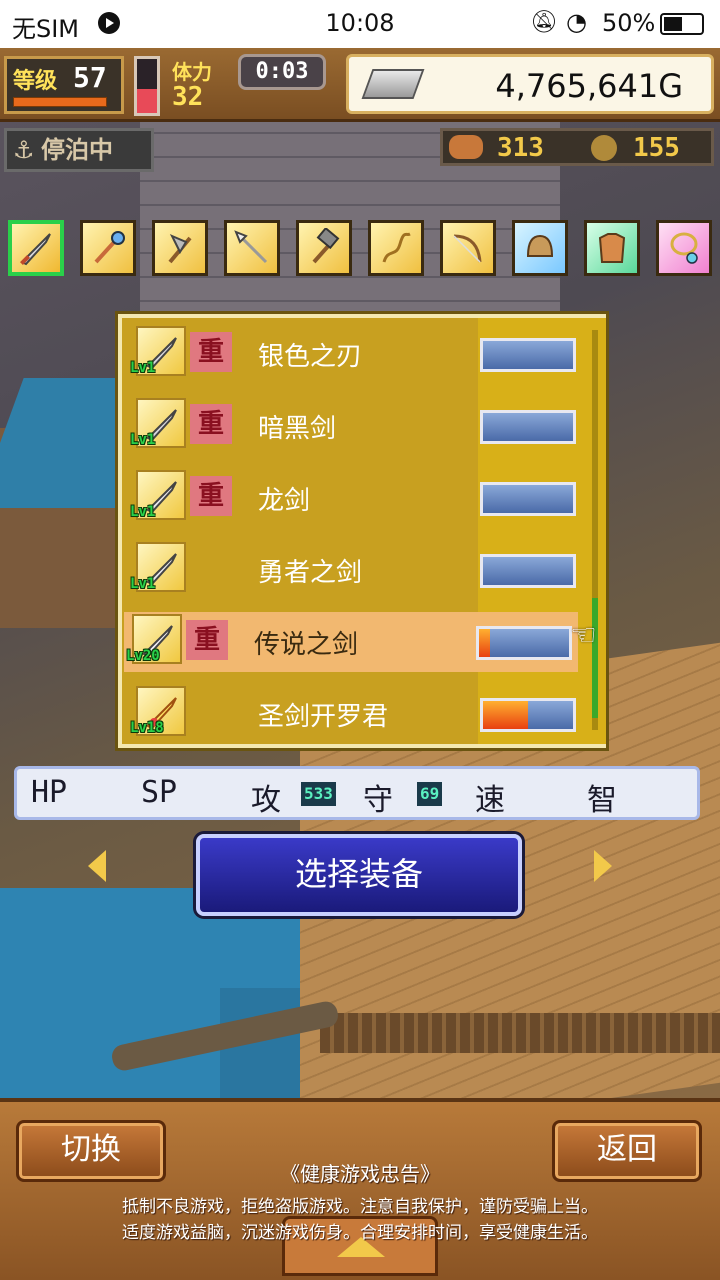 This screenshot has width=720, height=1280. What do you see at coordinates (544, 22) in the screenshot?
I see `mute-icon: 🔕︎` at bounding box center [544, 22].